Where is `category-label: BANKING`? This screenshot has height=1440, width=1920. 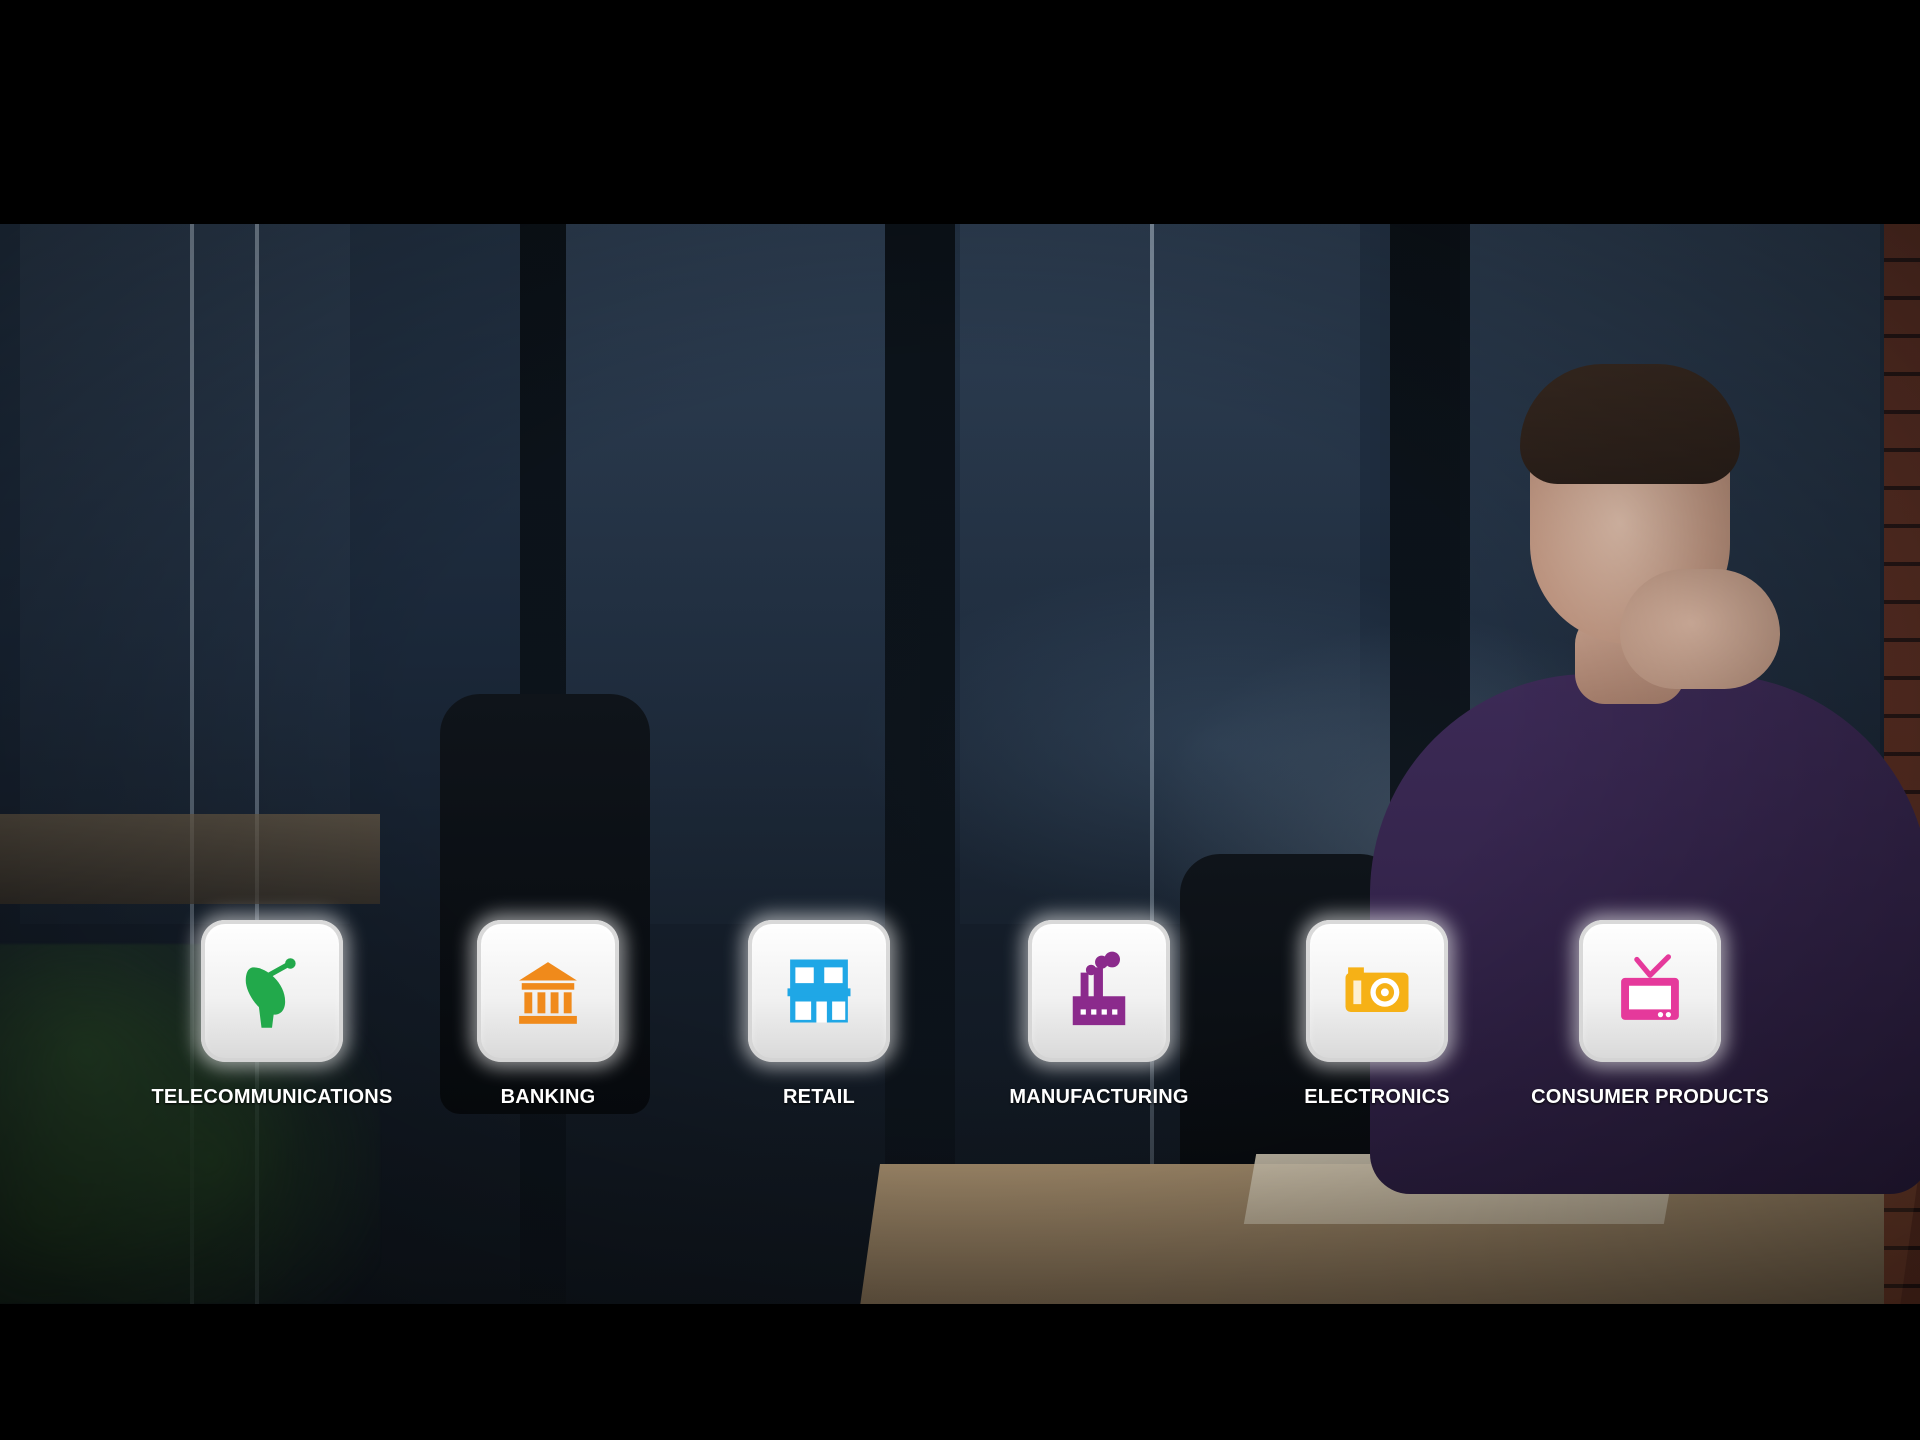
category-label: BANKING is located at coordinates (548, 1097).